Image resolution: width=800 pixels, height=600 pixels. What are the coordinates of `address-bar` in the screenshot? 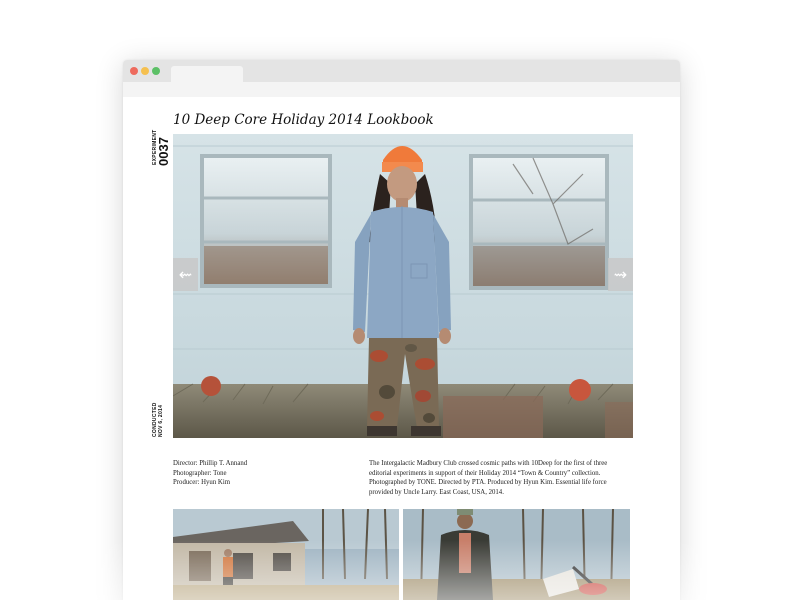 It's located at (401, 89).